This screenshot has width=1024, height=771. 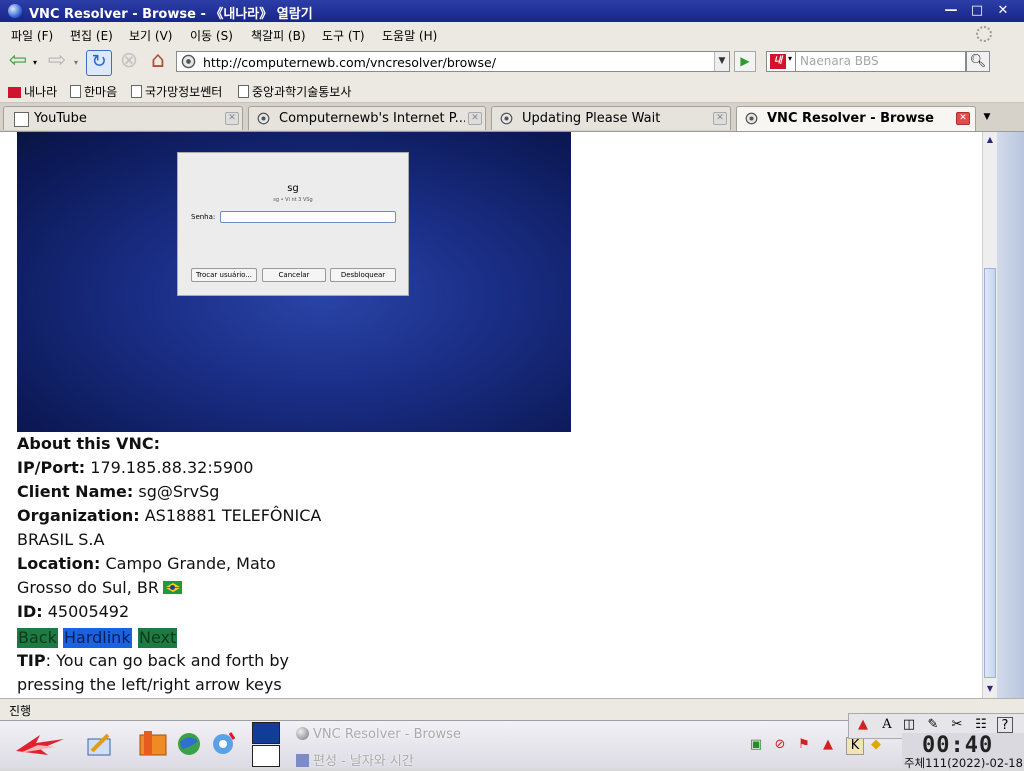 What do you see at coordinates (97, 638) in the screenshot?
I see `hardlink-link: Hardlink` at bounding box center [97, 638].